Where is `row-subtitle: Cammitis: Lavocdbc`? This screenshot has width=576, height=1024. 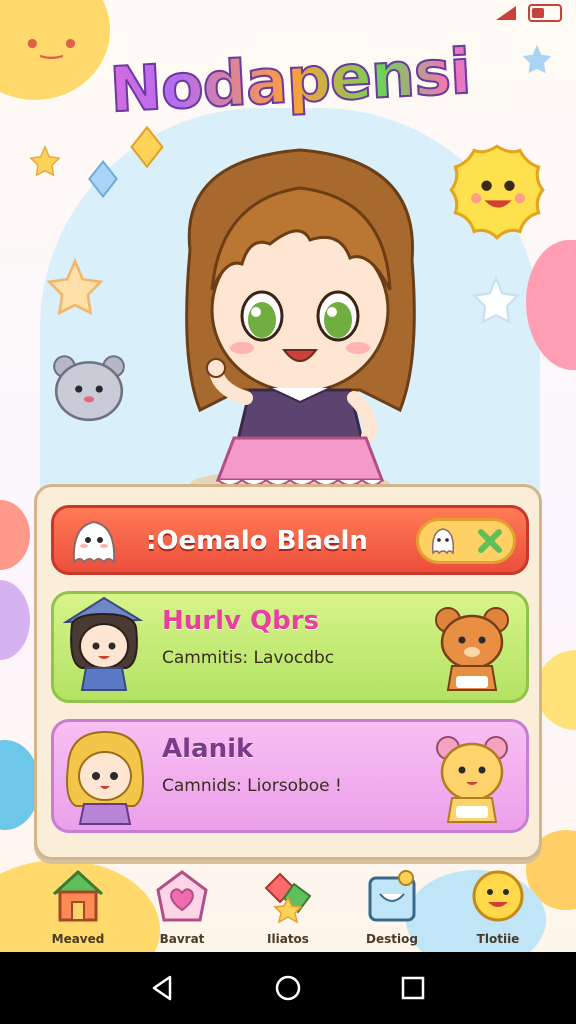
row-subtitle: Cammitis: Lavocdbc is located at coordinates (248, 658).